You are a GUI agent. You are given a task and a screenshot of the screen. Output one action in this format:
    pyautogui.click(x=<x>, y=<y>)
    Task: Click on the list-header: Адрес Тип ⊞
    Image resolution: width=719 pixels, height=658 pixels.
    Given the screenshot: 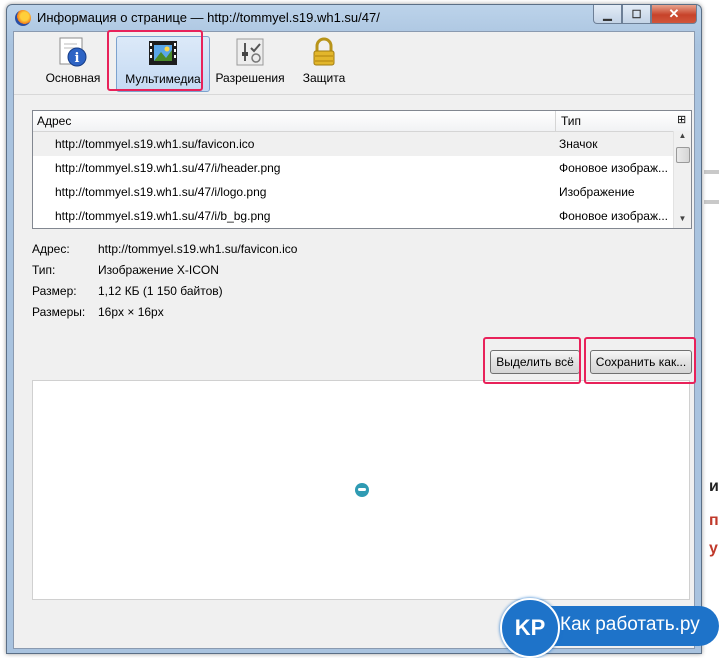 What is the action you would take?
    pyautogui.click(x=362, y=121)
    